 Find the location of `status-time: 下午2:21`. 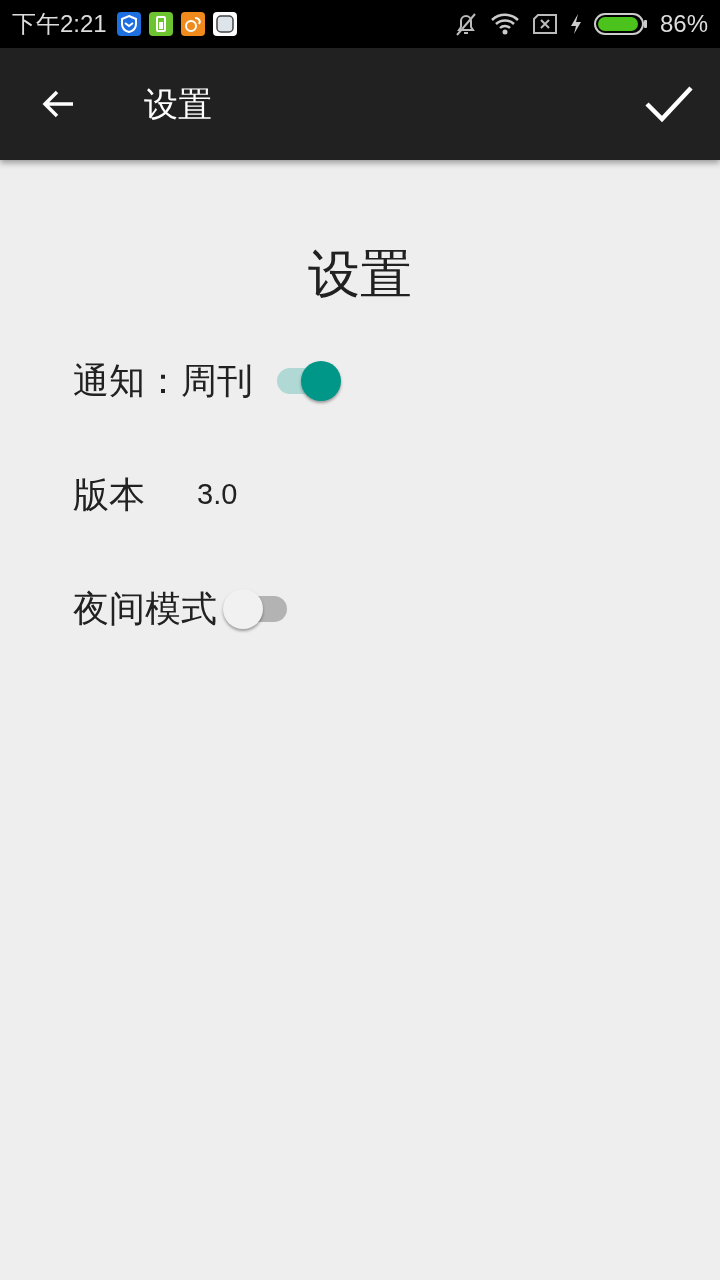

status-time: 下午2:21 is located at coordinates (59, 24).